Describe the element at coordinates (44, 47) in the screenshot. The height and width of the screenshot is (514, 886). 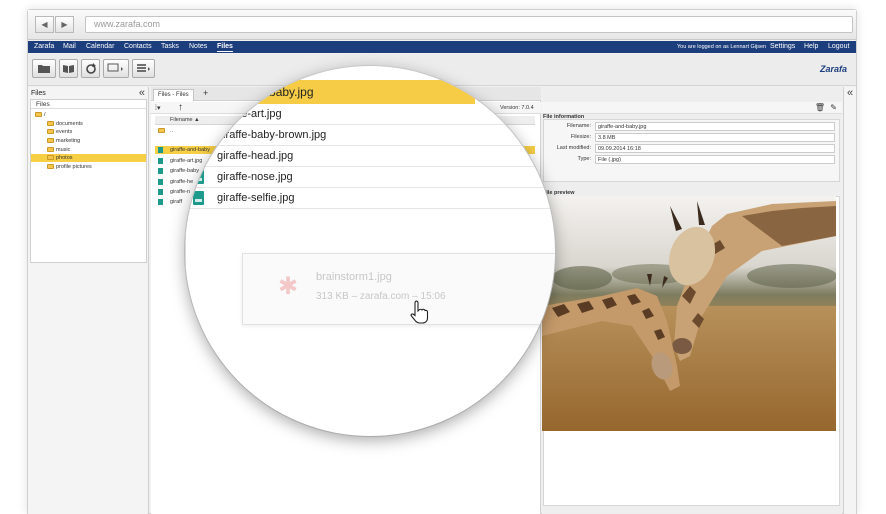
I see `nav-zarafa: Zarafa` at that location.